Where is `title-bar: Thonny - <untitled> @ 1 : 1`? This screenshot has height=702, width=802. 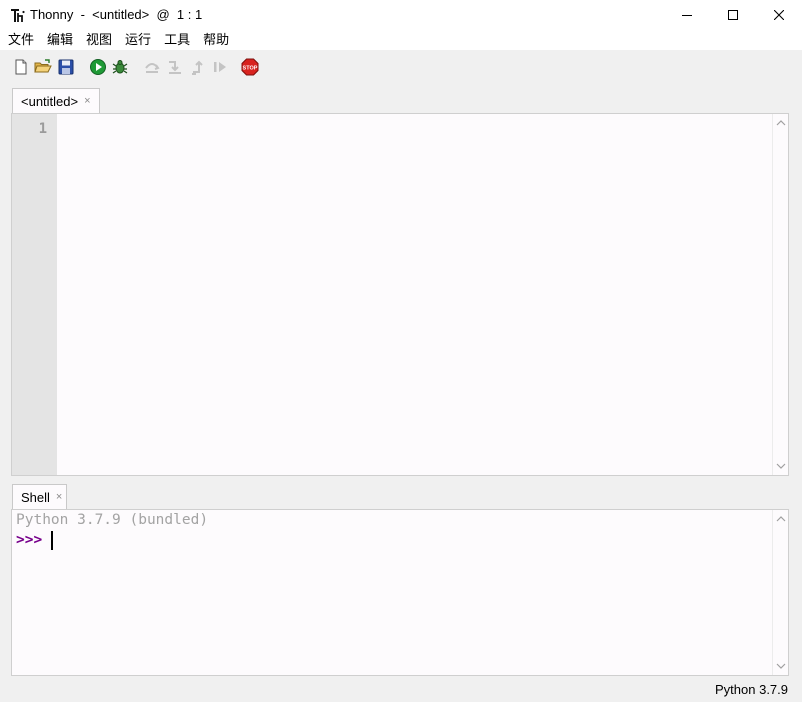
title-bar: Thonny - <untitled> @ 1 : 1 is located at coordinates (401, 15).